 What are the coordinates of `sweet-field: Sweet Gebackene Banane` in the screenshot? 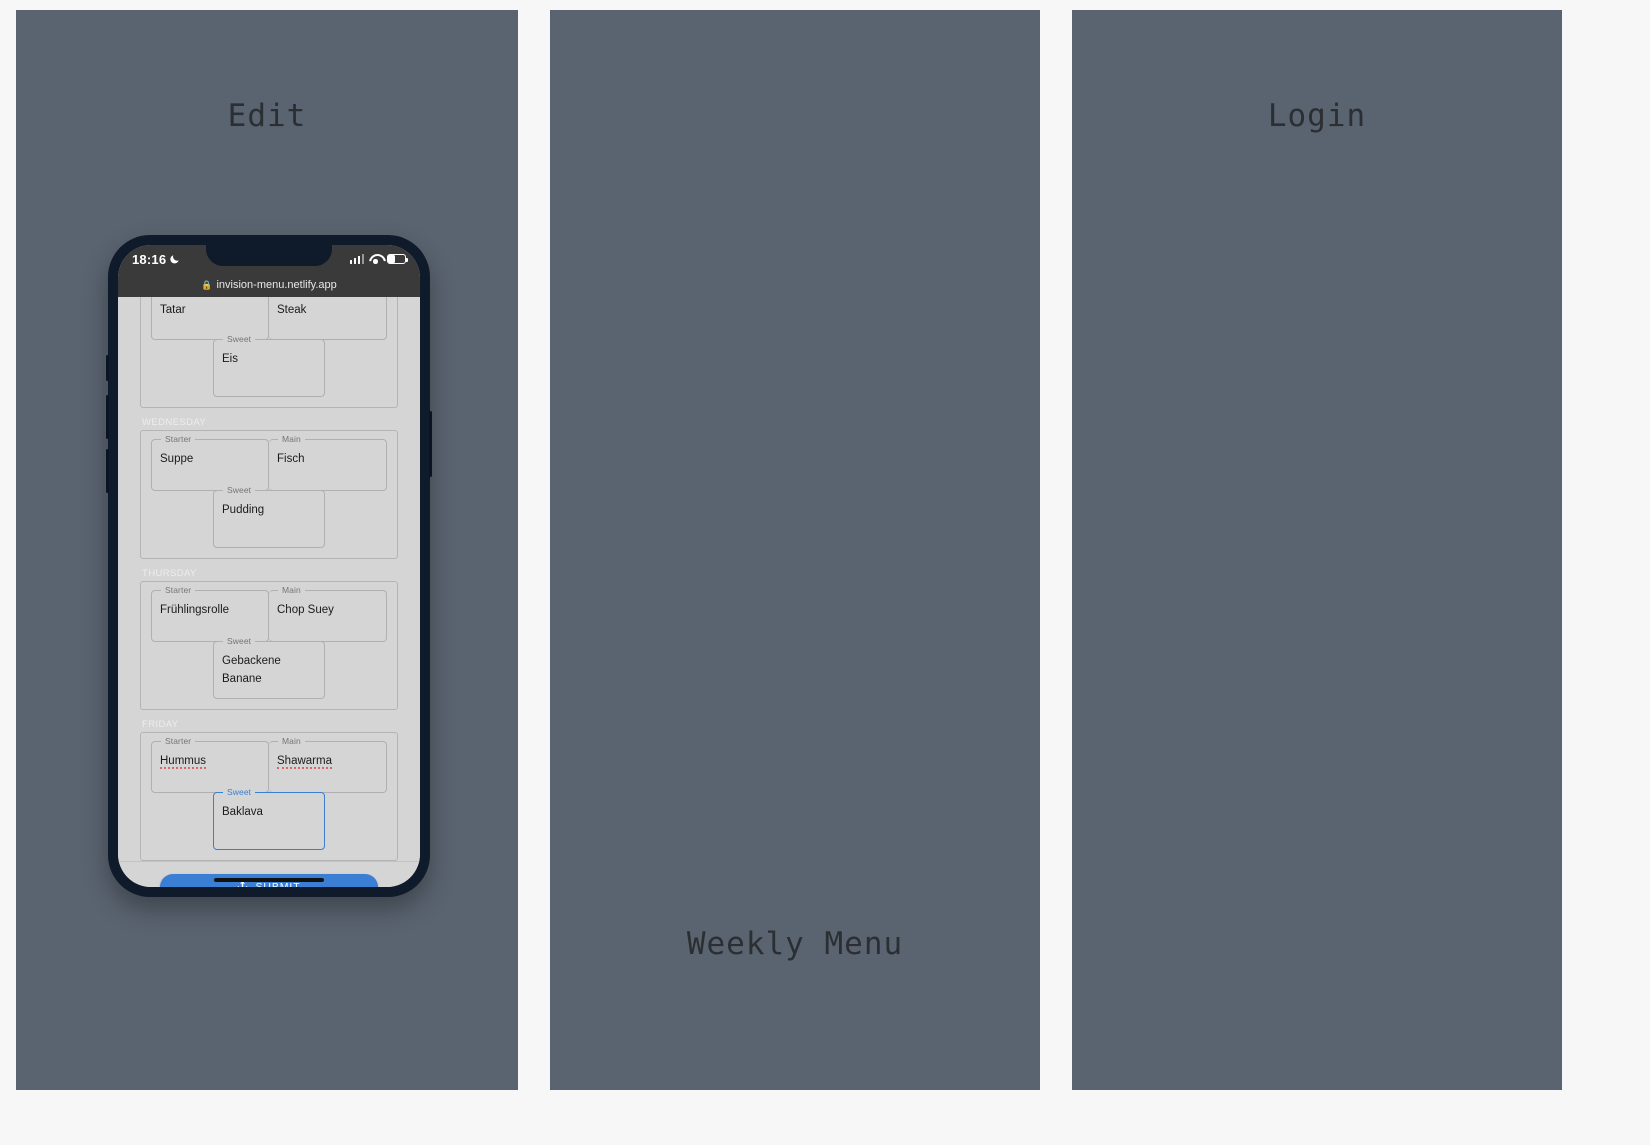 It's located at (269, 667).